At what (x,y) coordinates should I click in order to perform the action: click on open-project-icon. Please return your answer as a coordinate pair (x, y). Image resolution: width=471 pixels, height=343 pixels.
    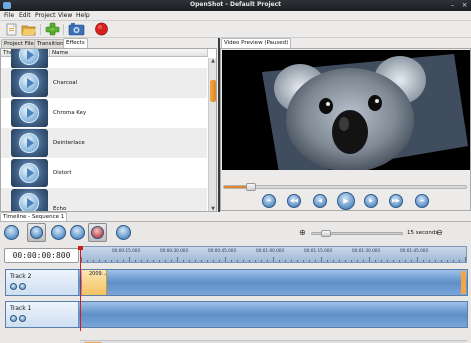
    Looking at the image, I should click on (28, 29).